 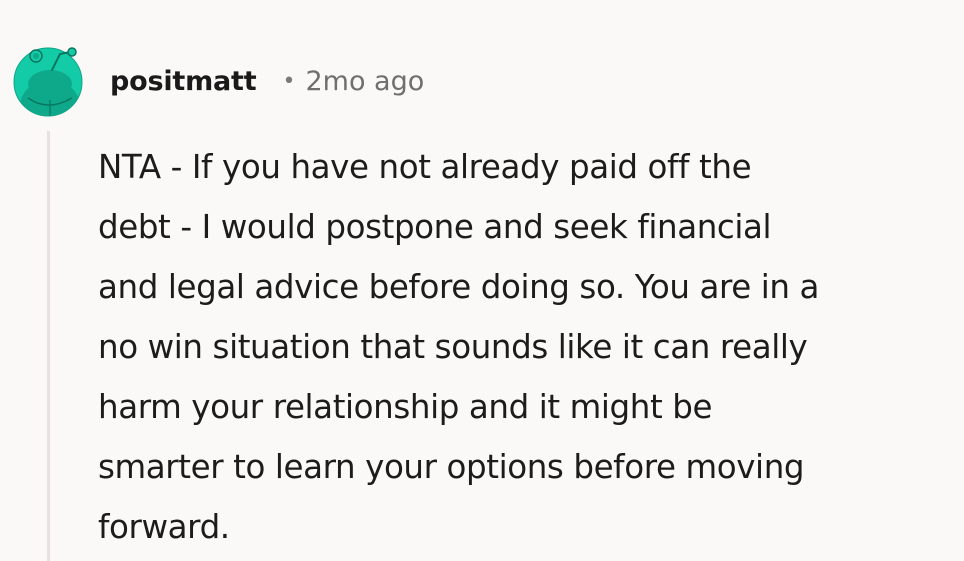 I want to click on snoo-avatar-icon, so click(x=48, y=82).